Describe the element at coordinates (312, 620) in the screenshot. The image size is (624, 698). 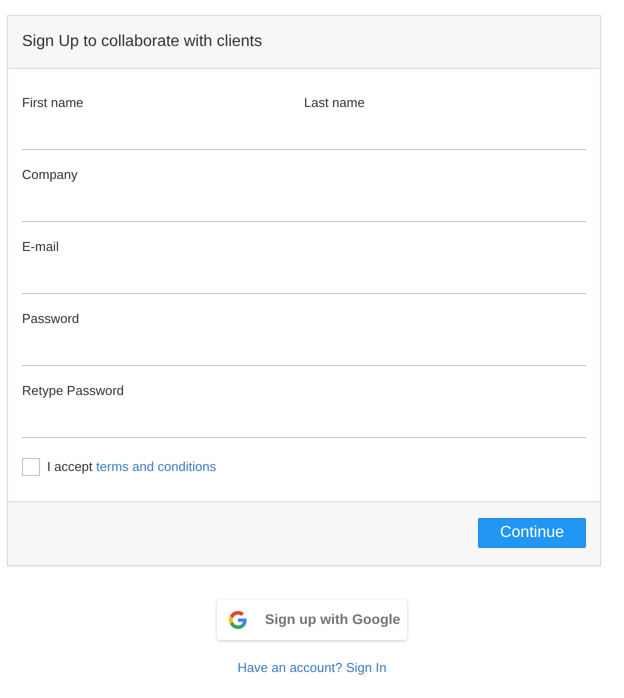
I see `google-signup-button: Sign up with Google` at that location.